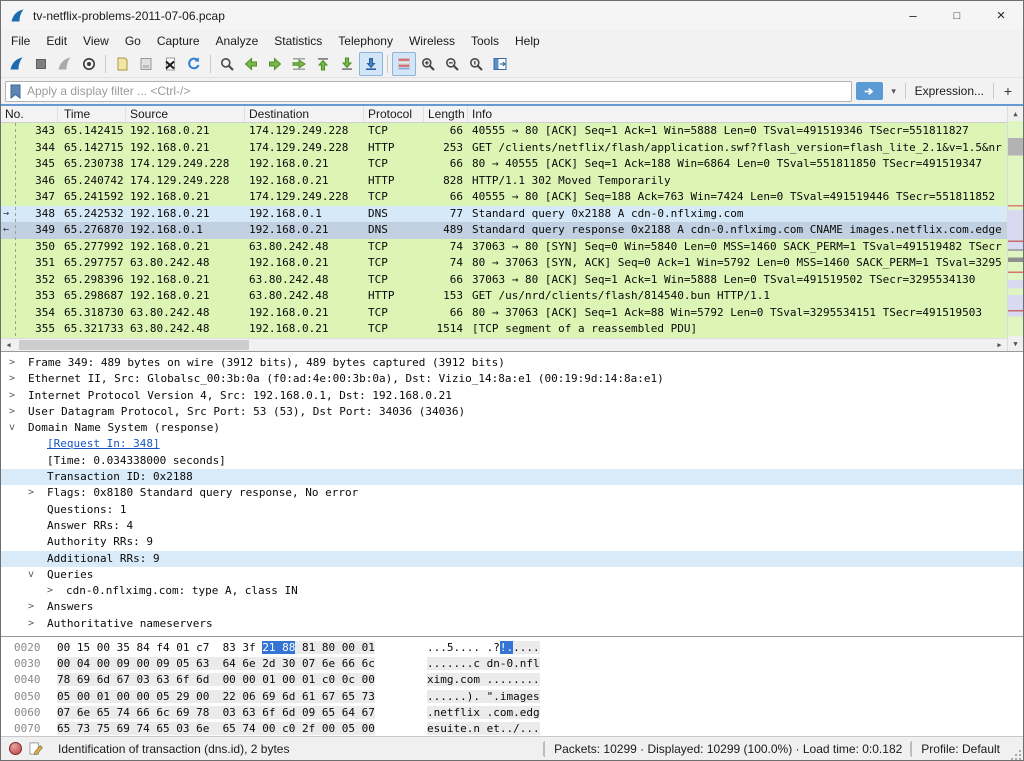 The width and height of the screenshot is (1024, 761). Describe the element at coordinates (299, 64) in the screenshot. I see `go-to-packet-icon` at that location.